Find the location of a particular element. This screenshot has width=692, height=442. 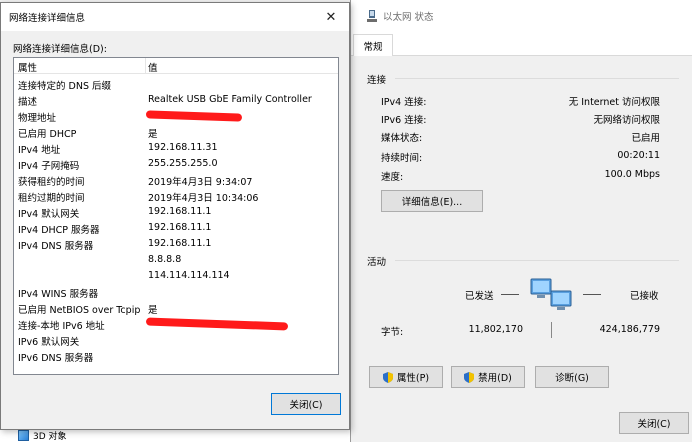

list-item: 描述 Realtek USB GbE Family Controller is located at coordinates (176, 100).